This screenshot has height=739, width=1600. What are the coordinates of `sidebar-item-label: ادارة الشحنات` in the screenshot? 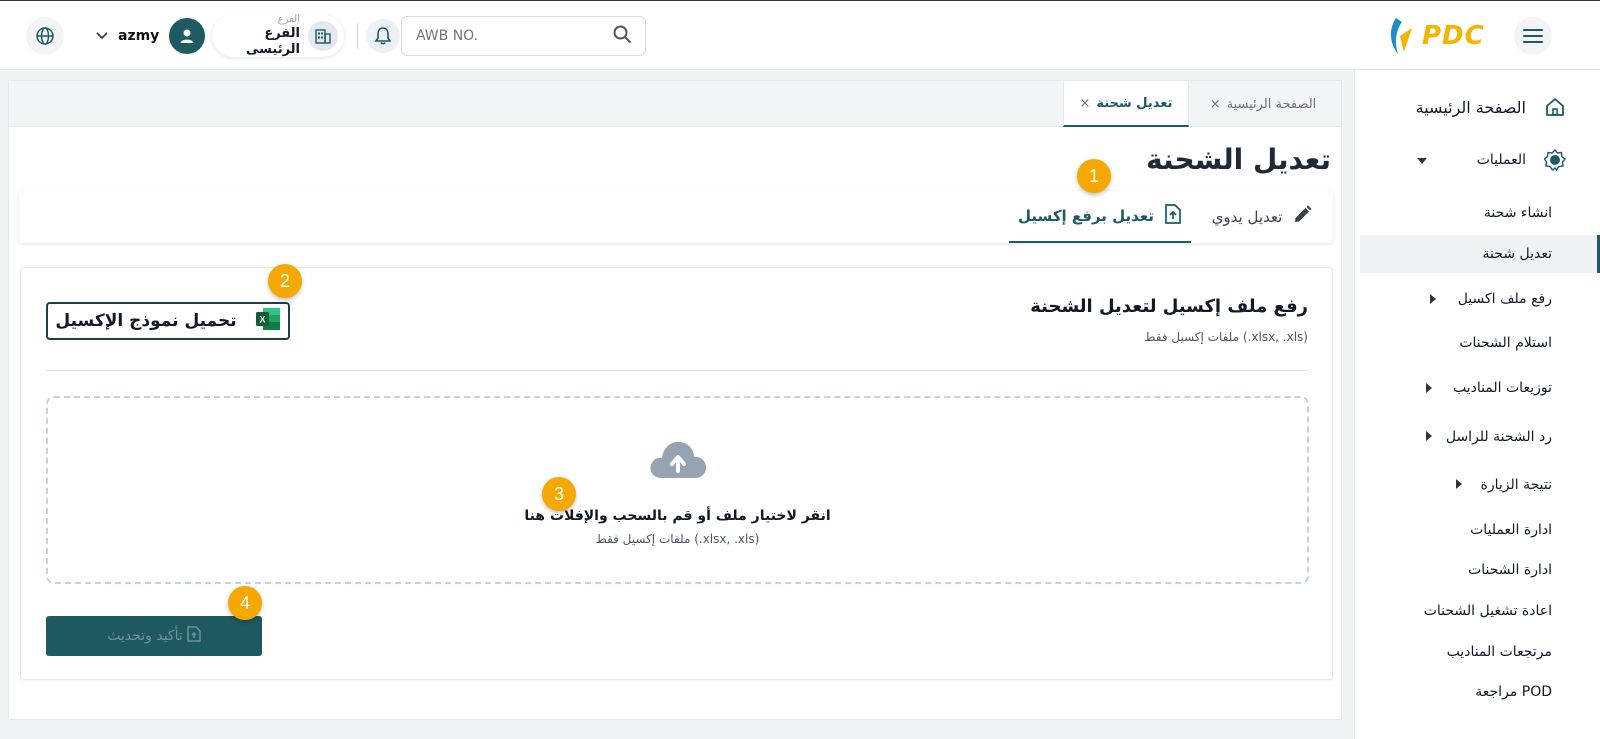 It's located at (1510, 570).